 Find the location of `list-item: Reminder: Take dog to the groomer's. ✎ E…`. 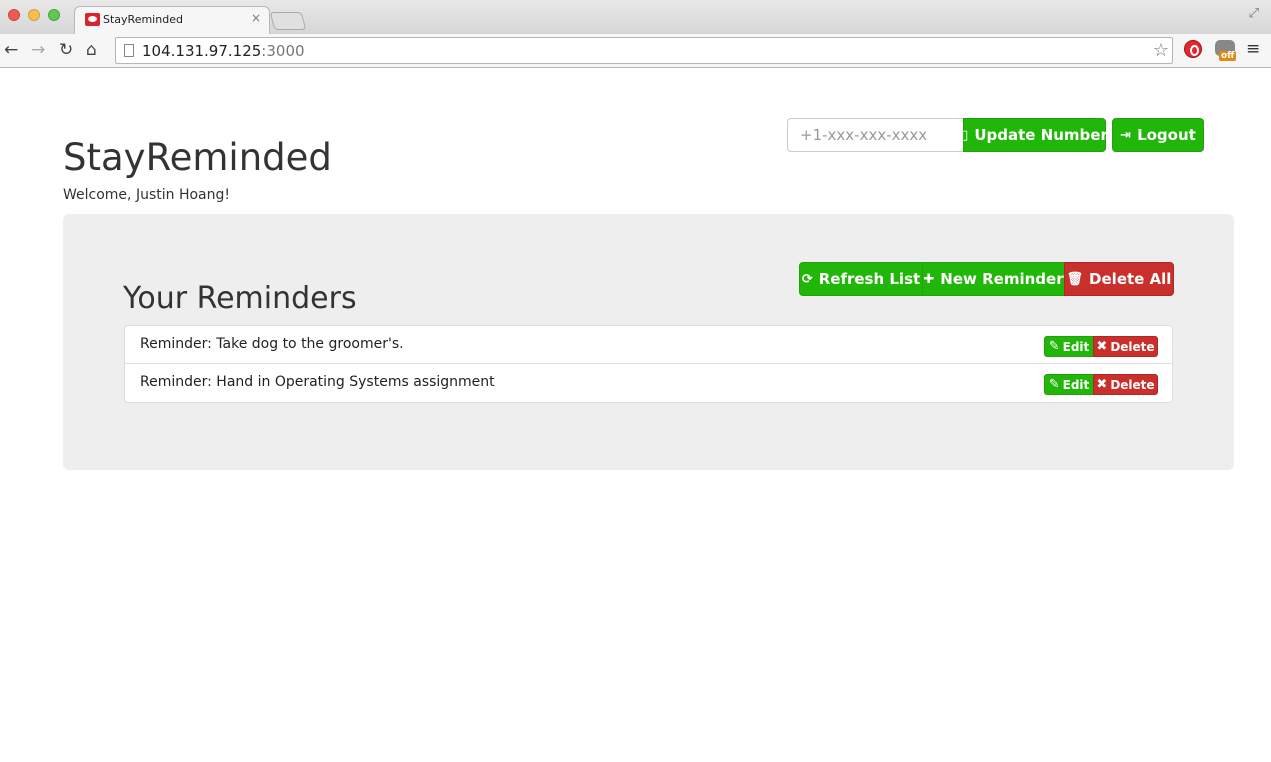

list-item: Reminder: Take dog to the groomer's. ✎ E… is located at coordinates (648, 345).